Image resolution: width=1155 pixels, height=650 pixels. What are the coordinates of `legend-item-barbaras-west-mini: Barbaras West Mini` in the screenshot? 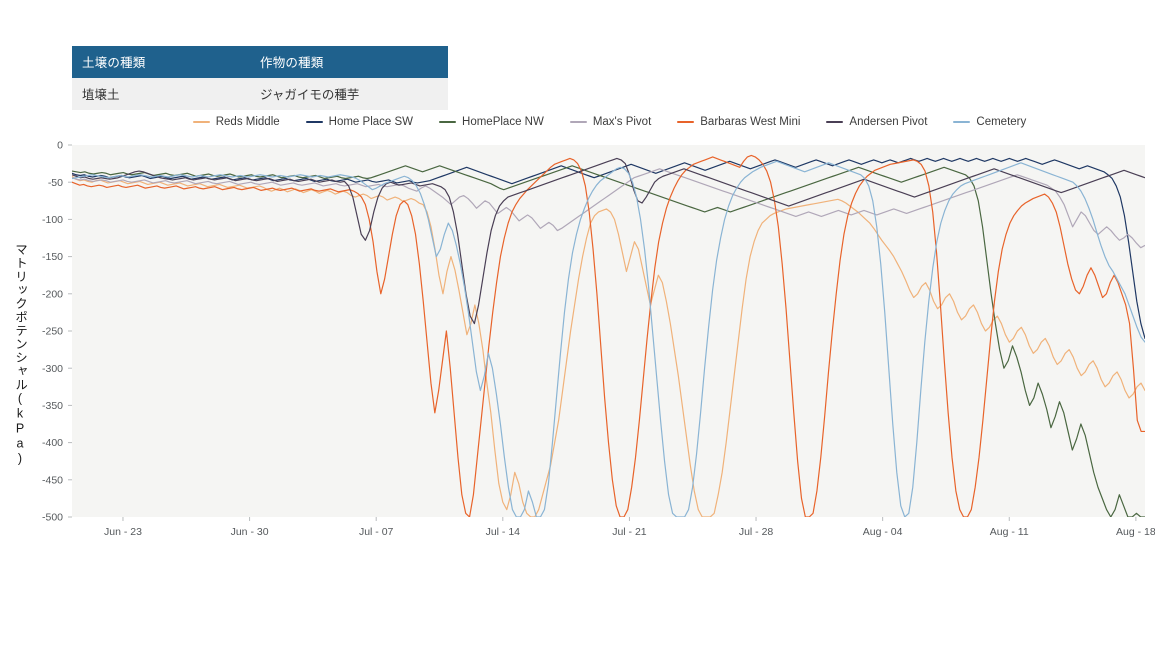 It's located at (738, 122).